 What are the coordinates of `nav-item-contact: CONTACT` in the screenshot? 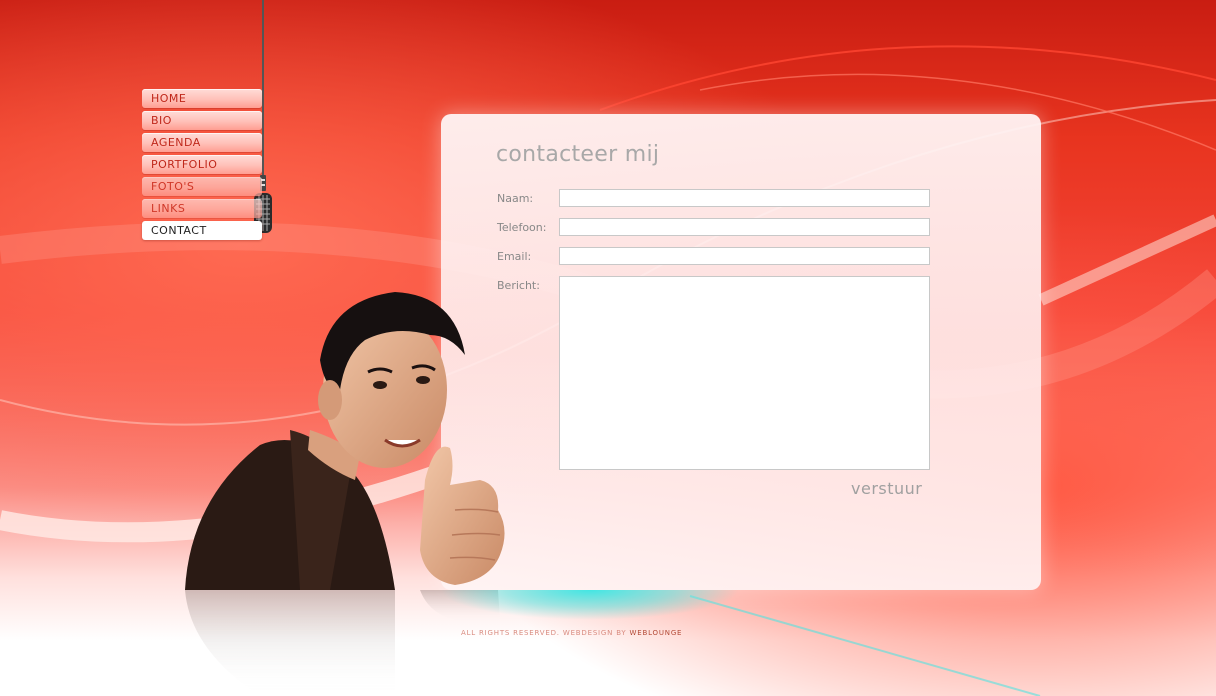 It's located at (202, 230).